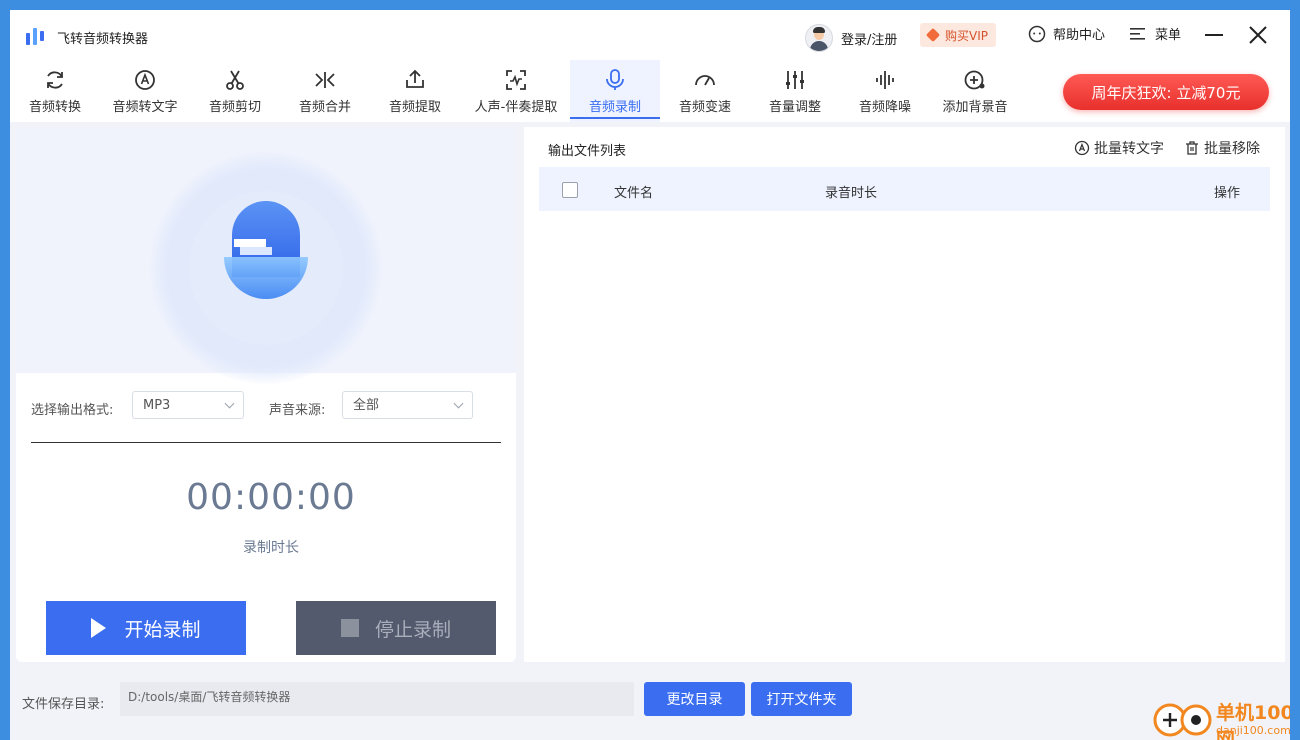  I want to click on start-record-label: 开始录制, so click(162, 629).